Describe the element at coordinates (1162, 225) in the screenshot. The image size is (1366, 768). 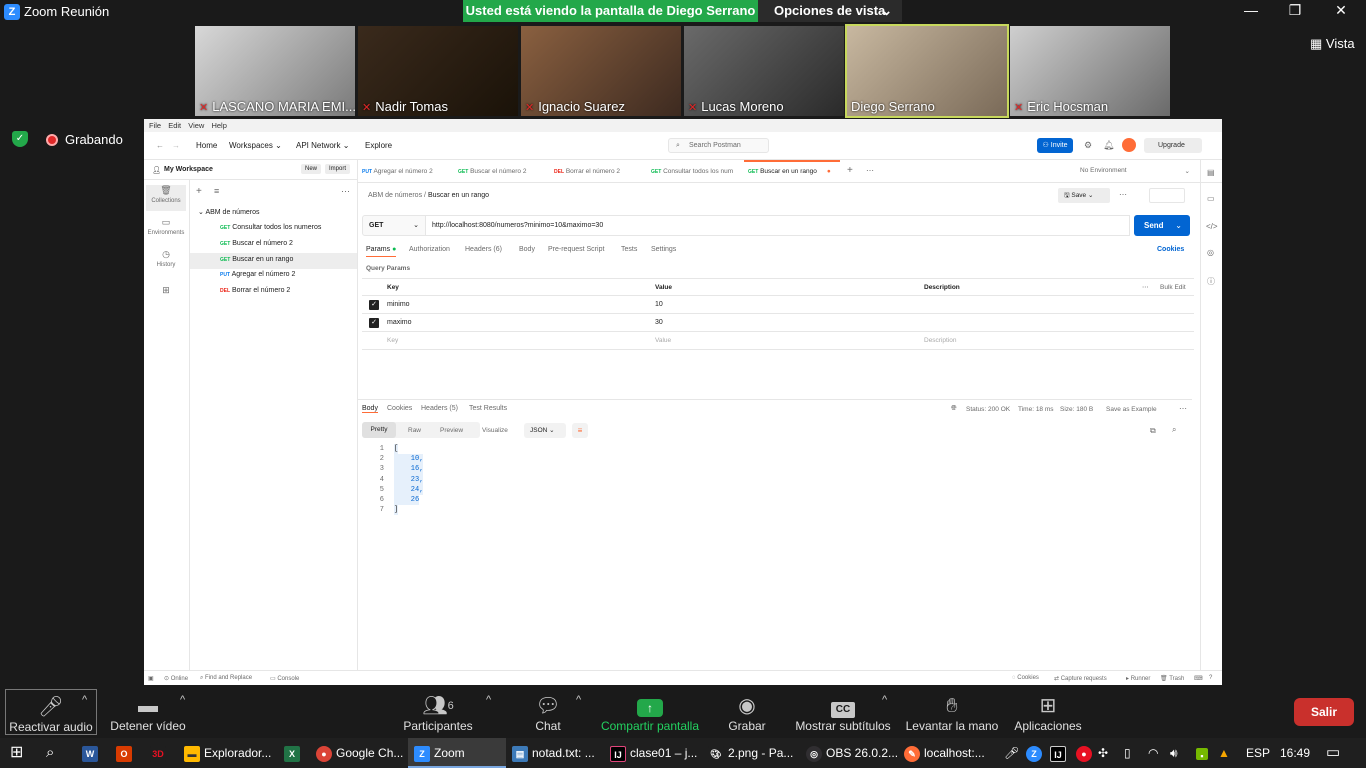
I see `send-button: Send ⌄` at that location.